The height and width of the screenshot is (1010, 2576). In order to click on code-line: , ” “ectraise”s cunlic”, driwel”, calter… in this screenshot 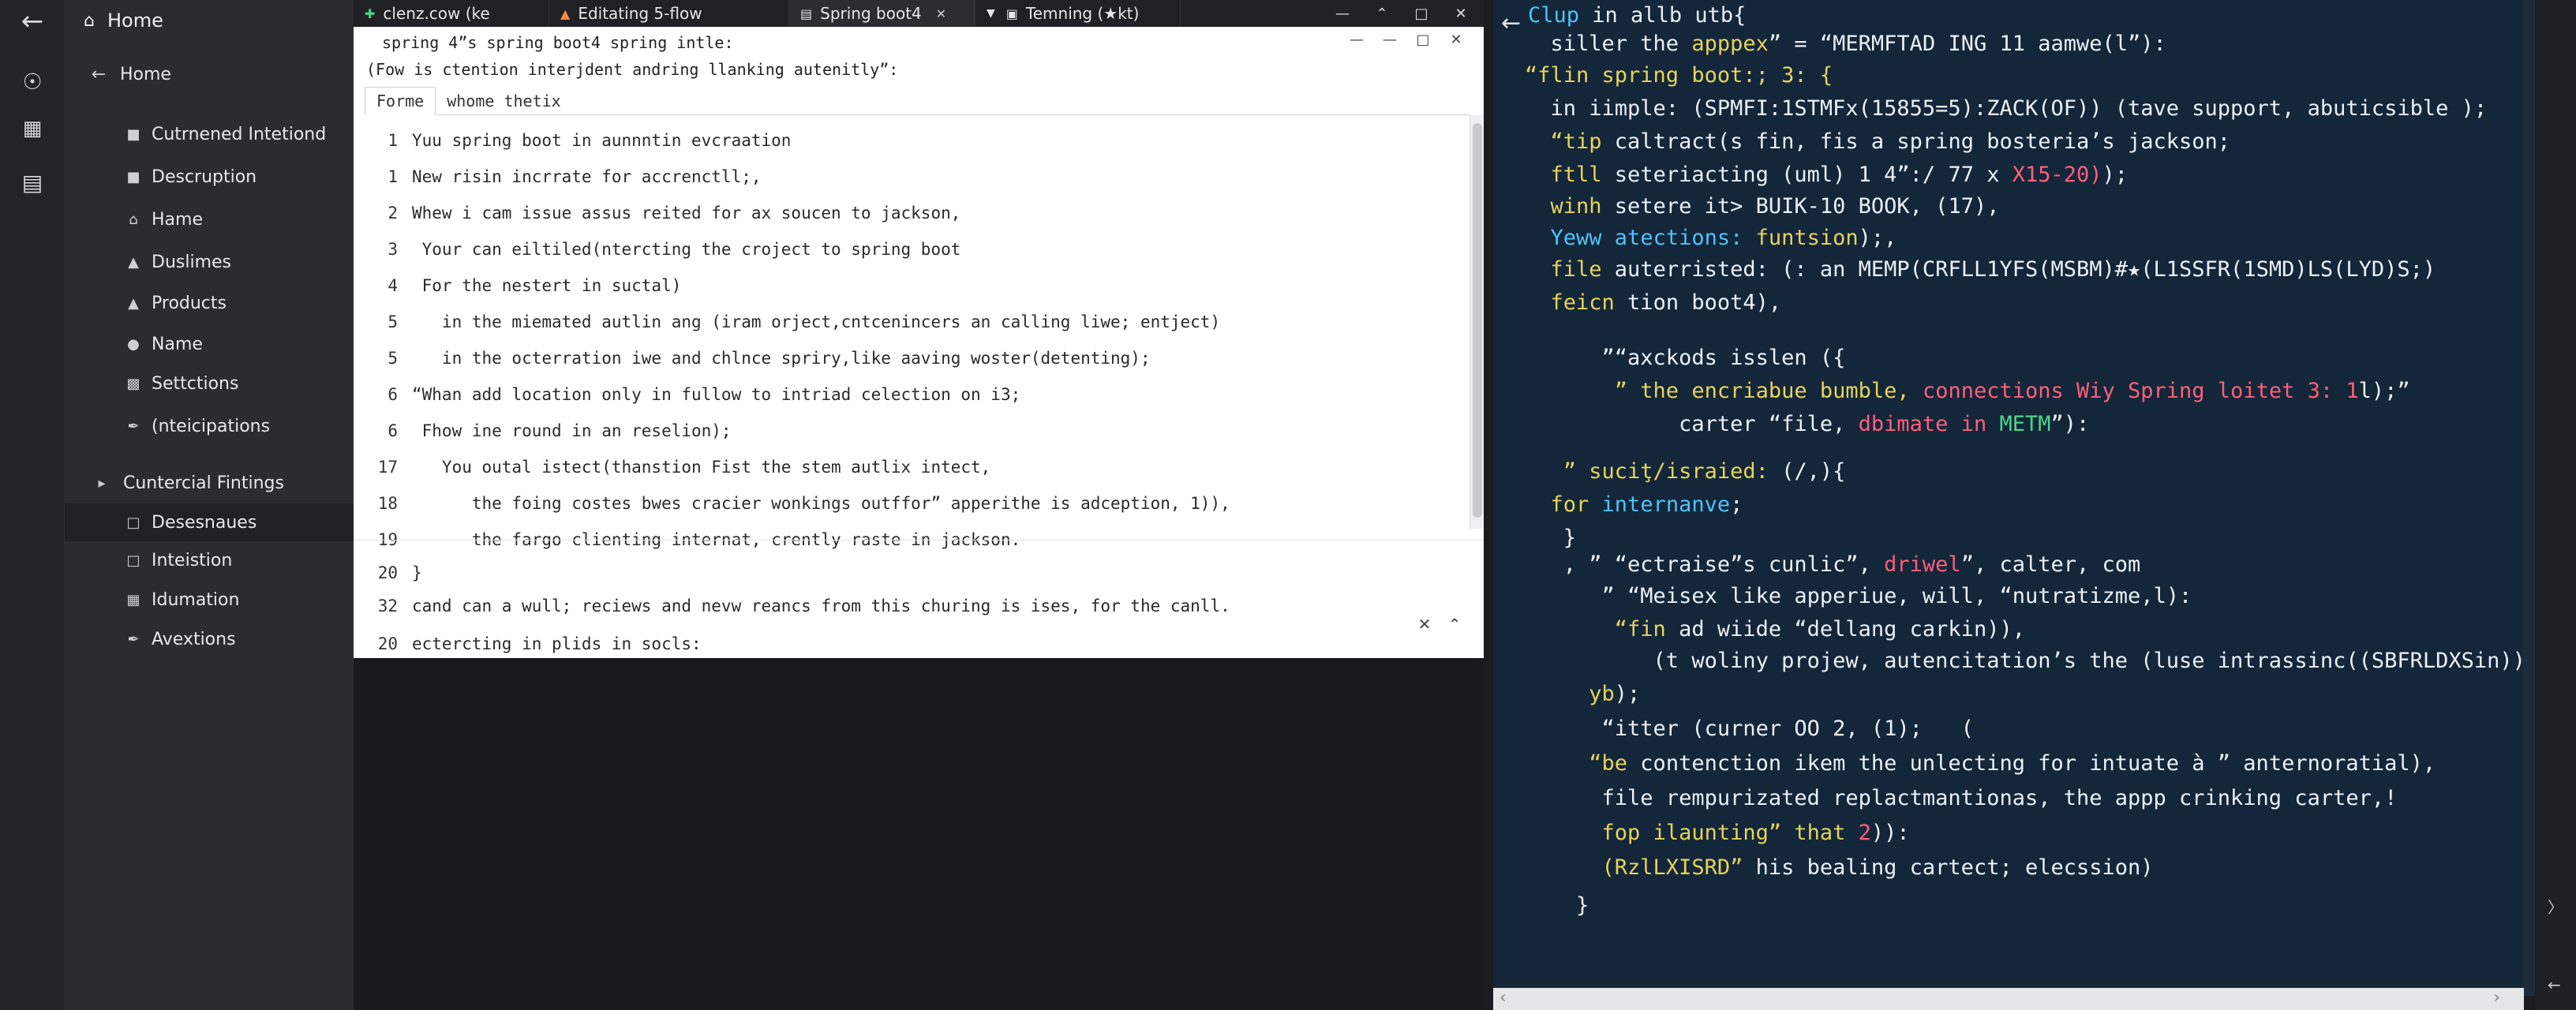, I will do `click(1833, 564)`.